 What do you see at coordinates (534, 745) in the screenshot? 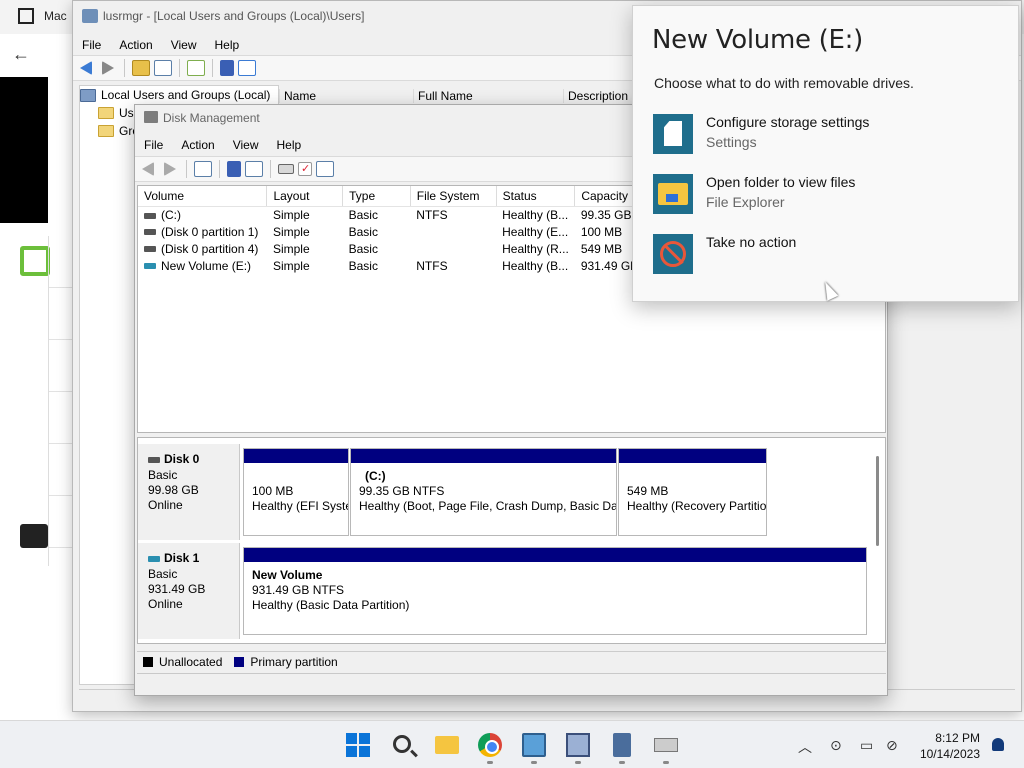
I see `control-panel-icon` at bounding box center [534, 745].